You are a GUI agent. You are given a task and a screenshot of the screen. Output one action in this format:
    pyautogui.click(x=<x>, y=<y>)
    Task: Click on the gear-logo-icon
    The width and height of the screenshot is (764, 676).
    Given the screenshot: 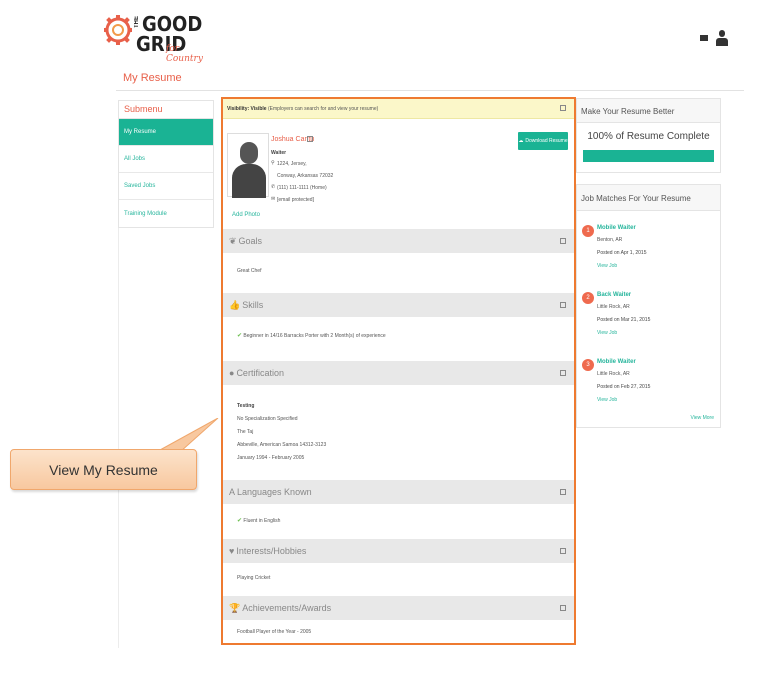 What is the action you would take?
    pyautogui.click(x=118, y=30)
    